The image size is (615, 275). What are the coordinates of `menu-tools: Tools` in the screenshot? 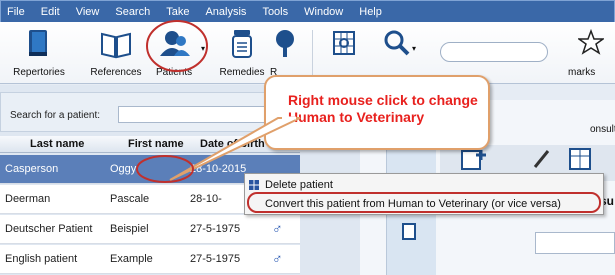 It's located at (275, 12).